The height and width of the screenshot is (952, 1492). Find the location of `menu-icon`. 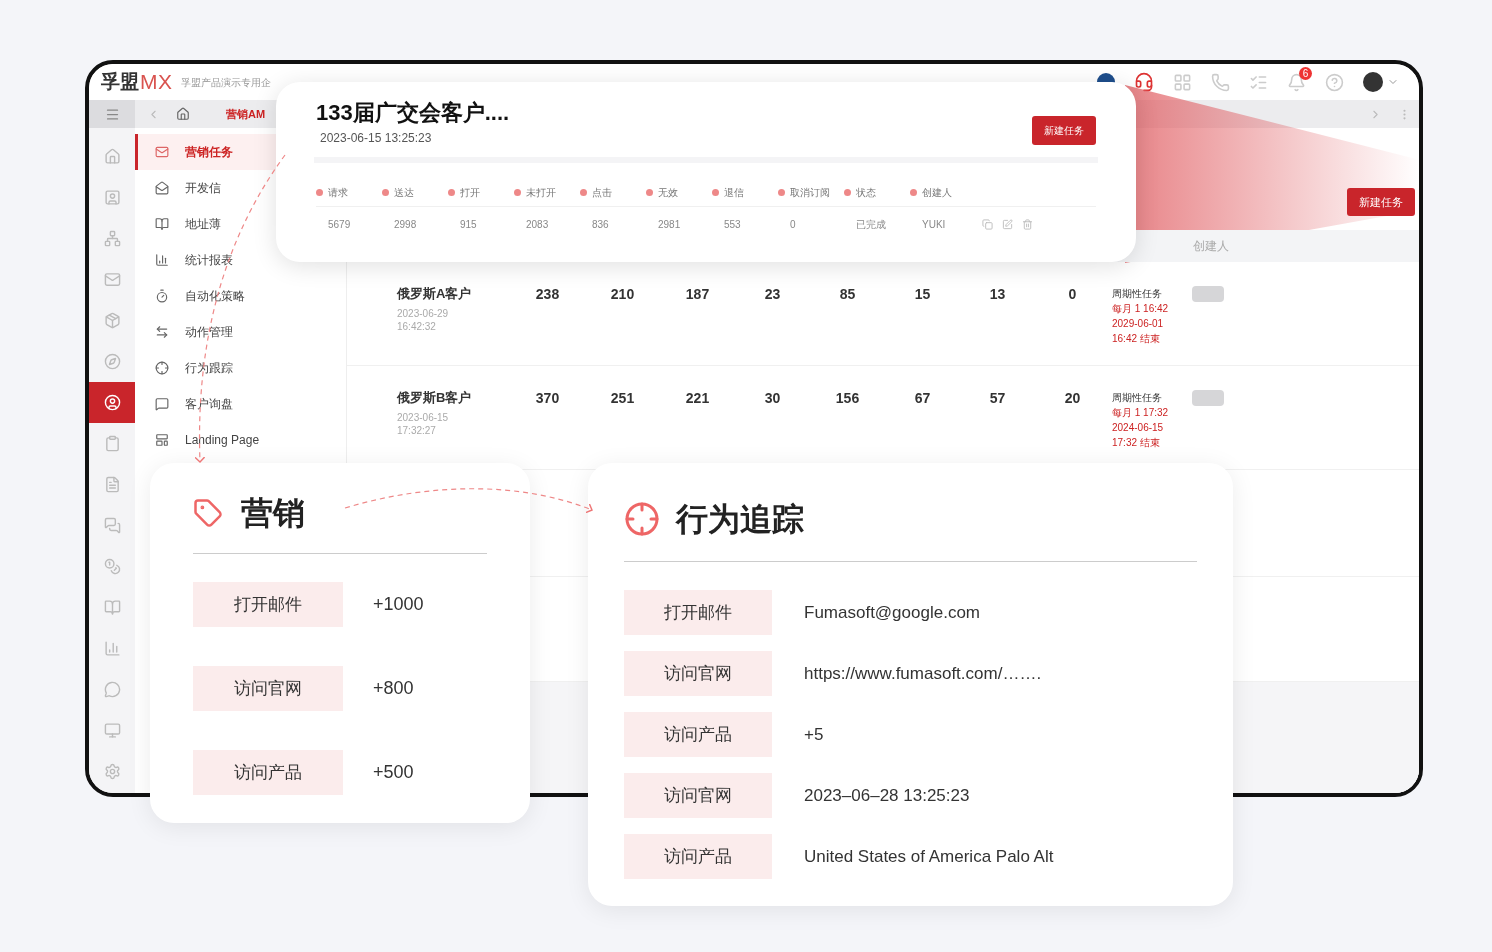

menu-icon is located at coordinates (112, 114).